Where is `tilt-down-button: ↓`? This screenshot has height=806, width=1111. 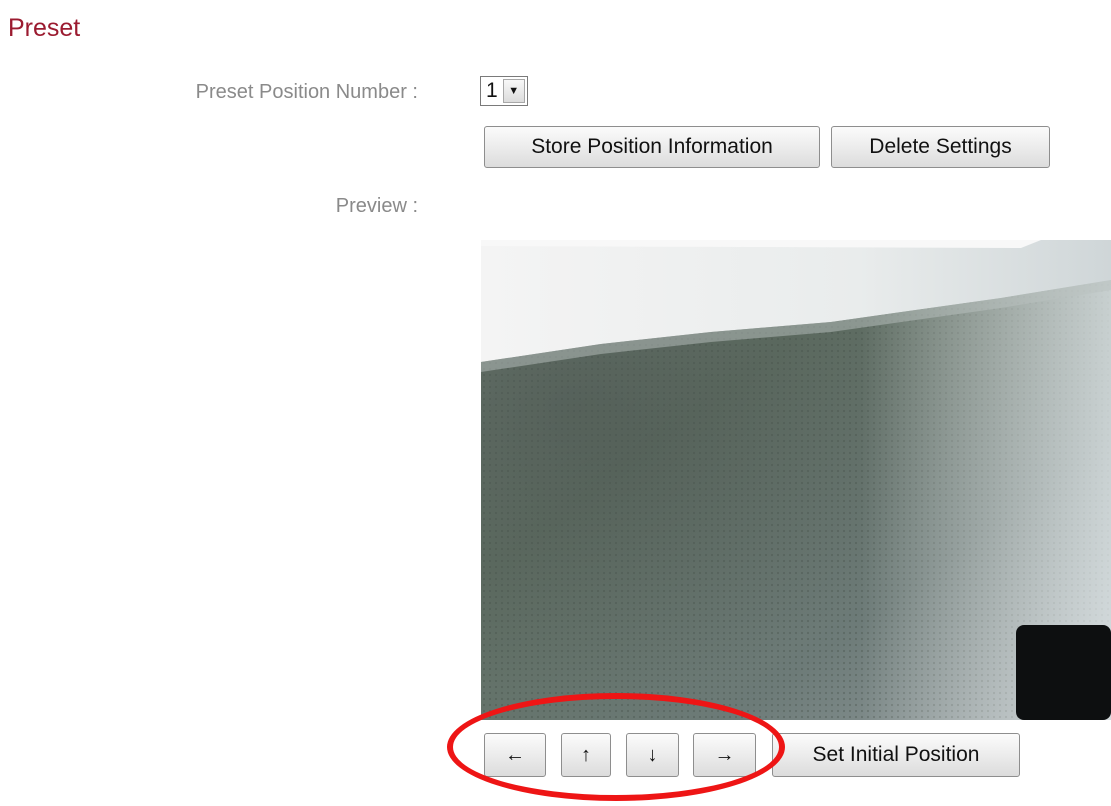 tilt-down-button: ↓ is located at coordinates (652, 755).